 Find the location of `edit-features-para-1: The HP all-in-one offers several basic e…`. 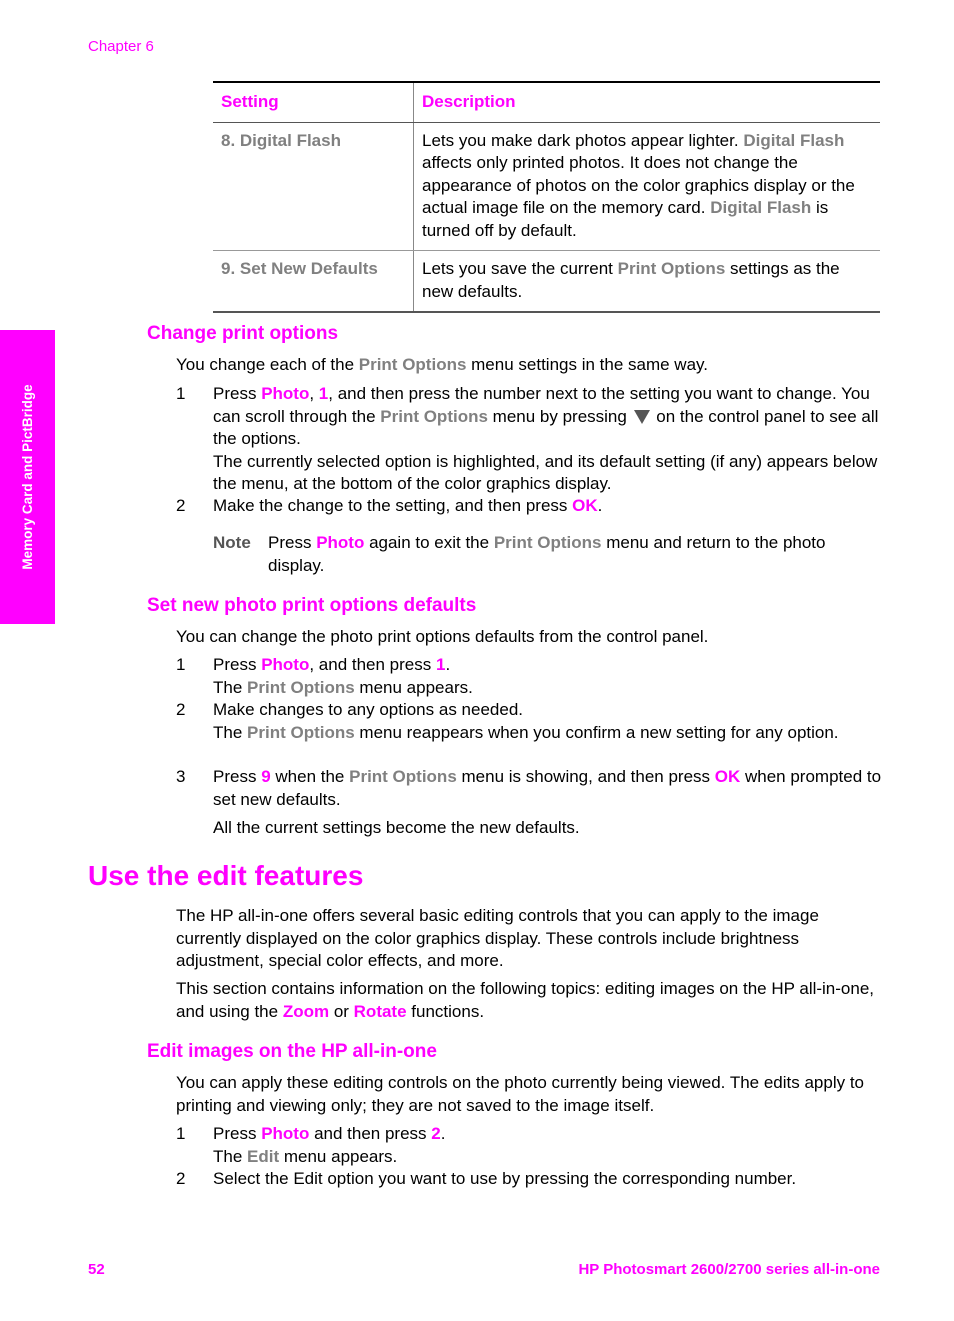

edit-features-para-1: The HP all-in-one offers several basic e… is located at coordinates (497, 938).